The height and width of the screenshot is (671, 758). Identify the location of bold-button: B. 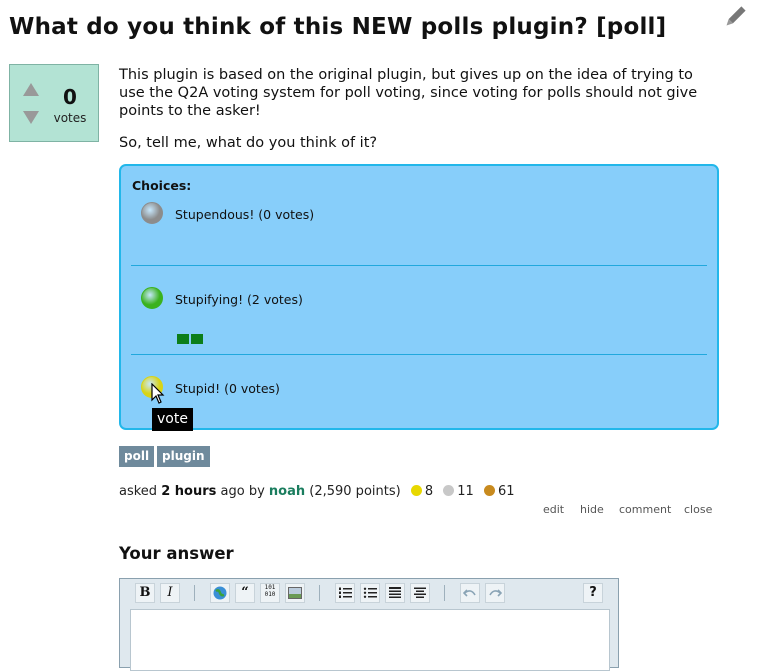
(145, 593).